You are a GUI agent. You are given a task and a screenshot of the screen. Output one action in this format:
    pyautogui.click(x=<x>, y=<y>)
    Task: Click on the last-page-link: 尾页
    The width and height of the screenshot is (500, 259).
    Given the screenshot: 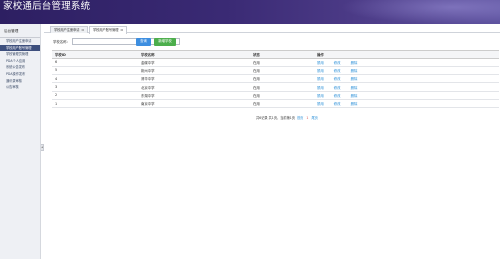 What is the action you would take?
    pyautogui.click(x=314, y=118)
    